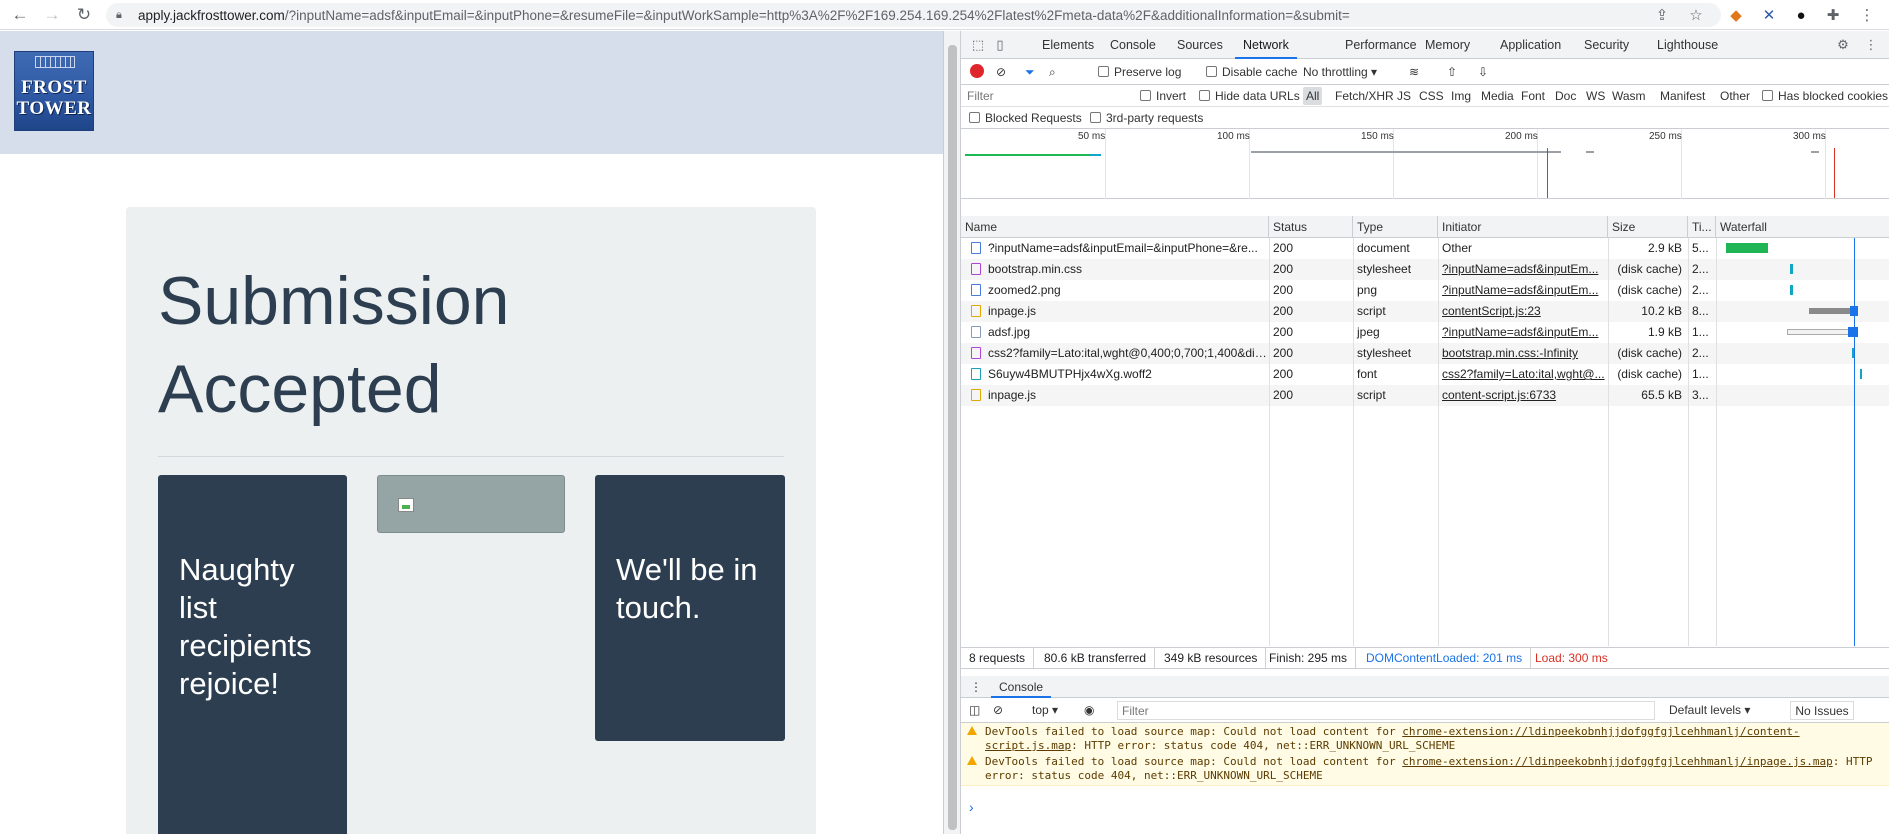  I want to click on chrome-menu-icon: ⋮, so click(1867, 15).